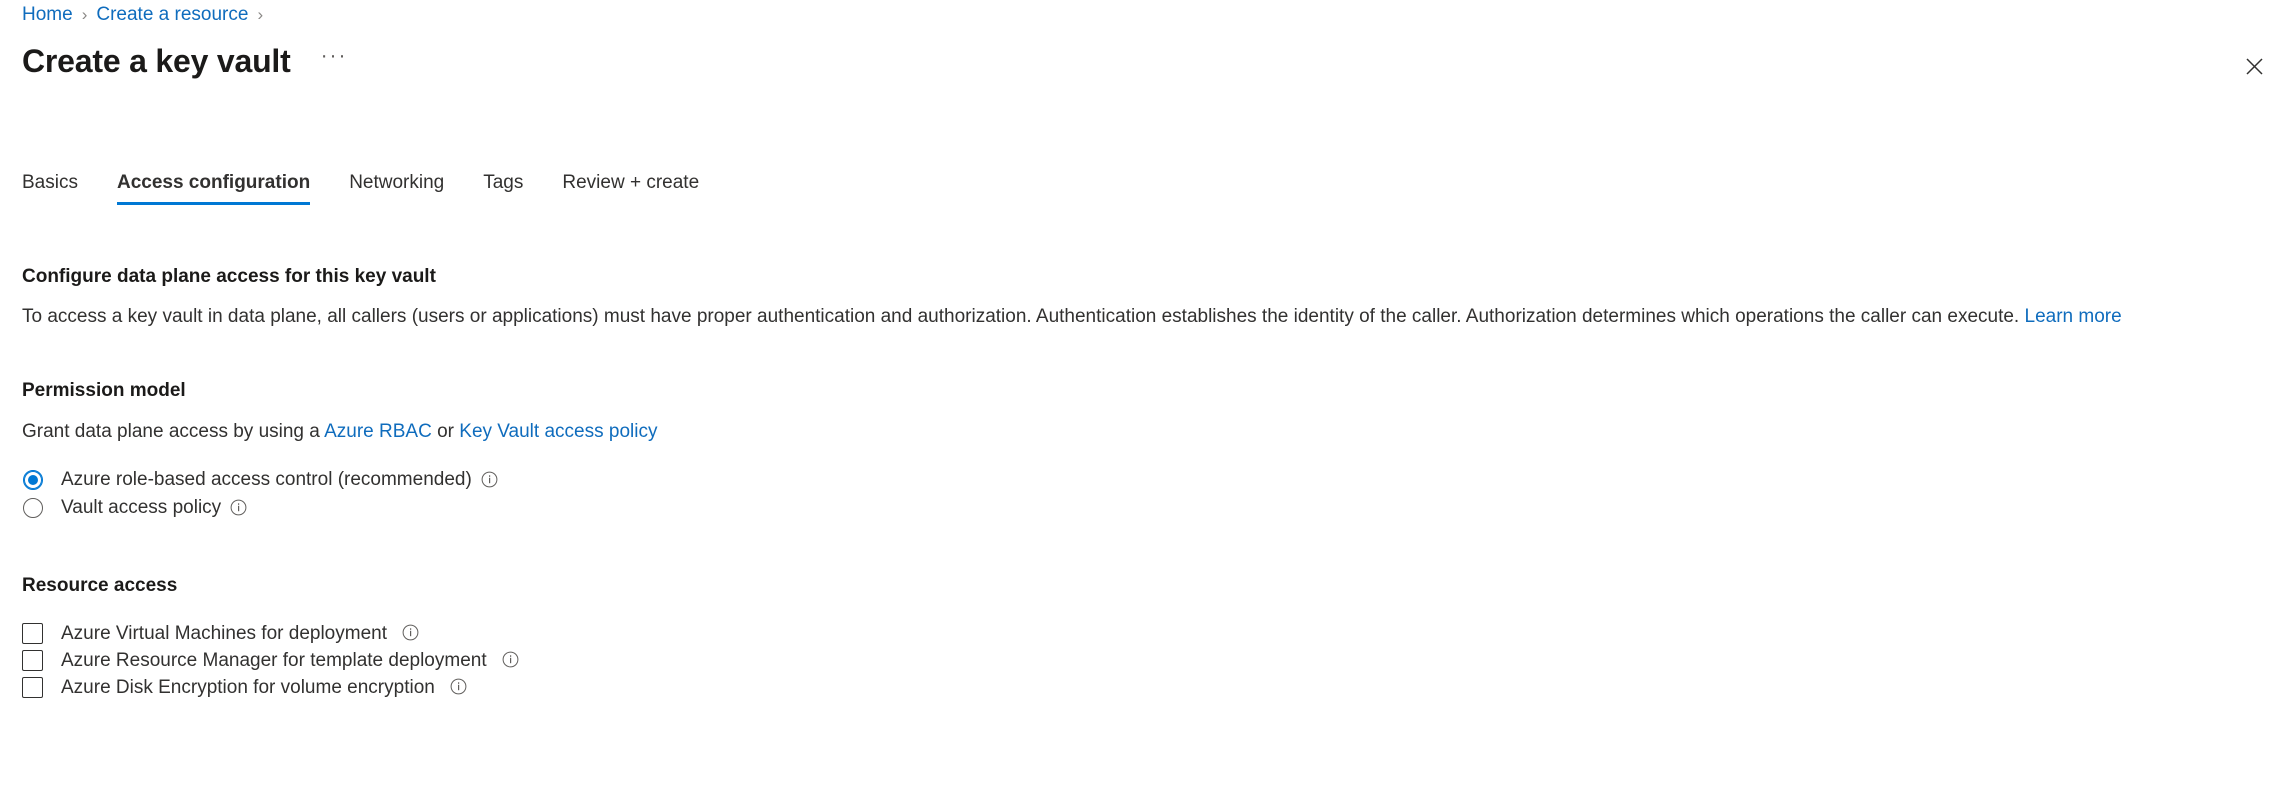  Describe the element at coordinates (33, 480) in the screenshot. I see `radio-indicator-selected` at that location.